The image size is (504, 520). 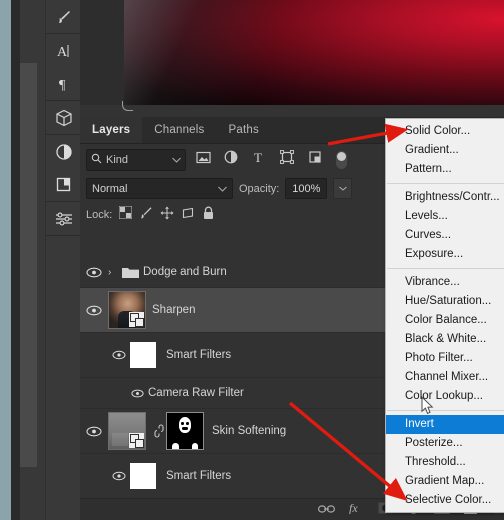 I want to click on chevron-right-icon: ›, so click(x=114, y=272).